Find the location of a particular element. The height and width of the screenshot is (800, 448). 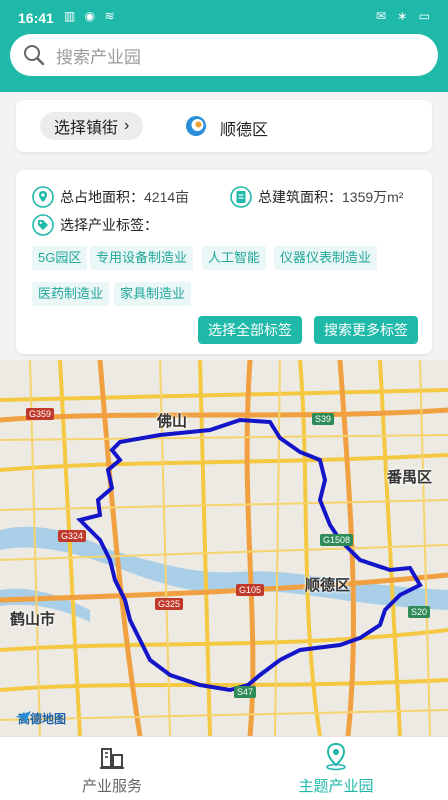

map-label-heshan: 鹤山市 is located at coordinates (33, 619).